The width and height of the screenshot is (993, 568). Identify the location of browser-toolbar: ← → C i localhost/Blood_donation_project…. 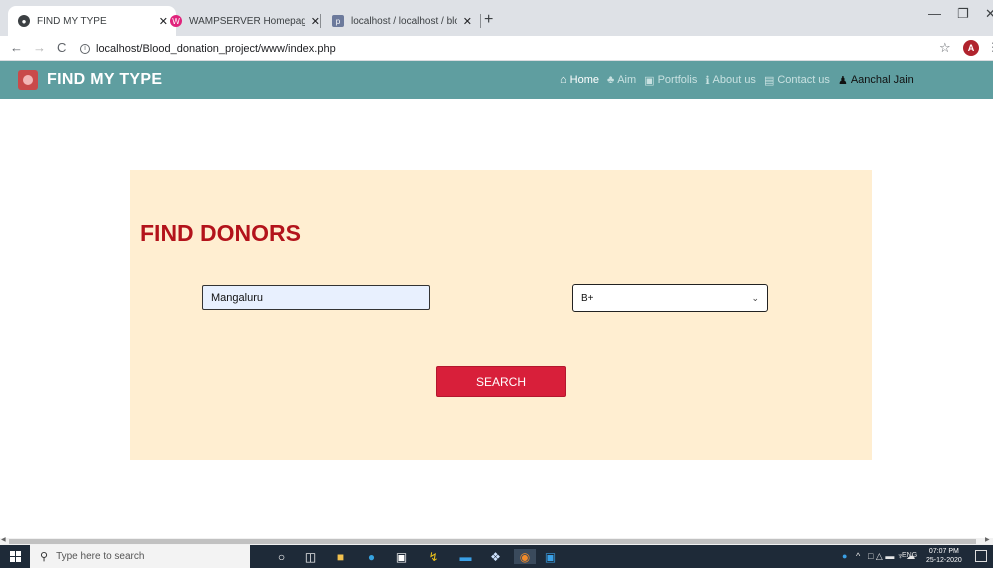
(496, 48).